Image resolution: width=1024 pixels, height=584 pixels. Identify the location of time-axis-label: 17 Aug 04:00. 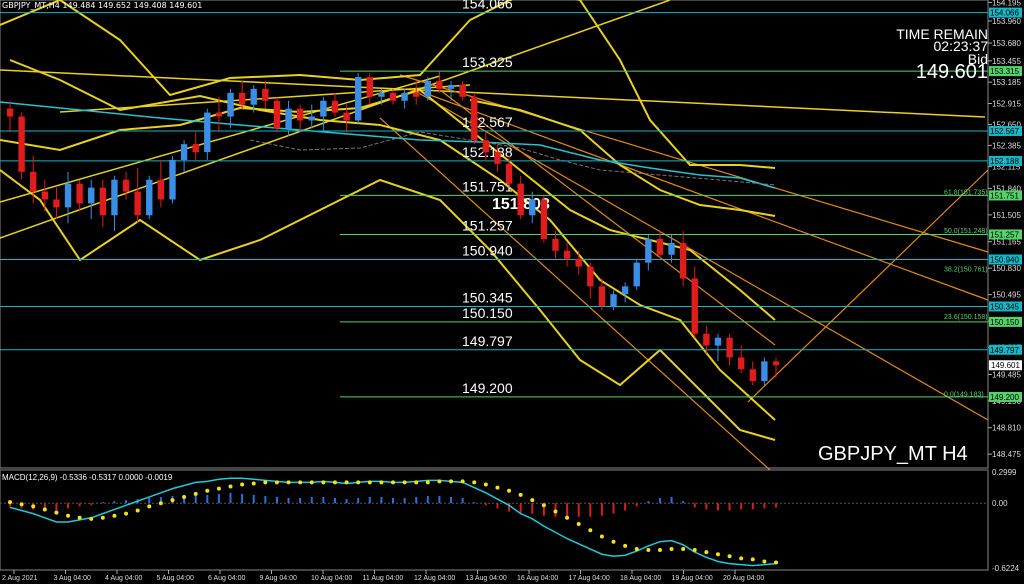
(589, 578).